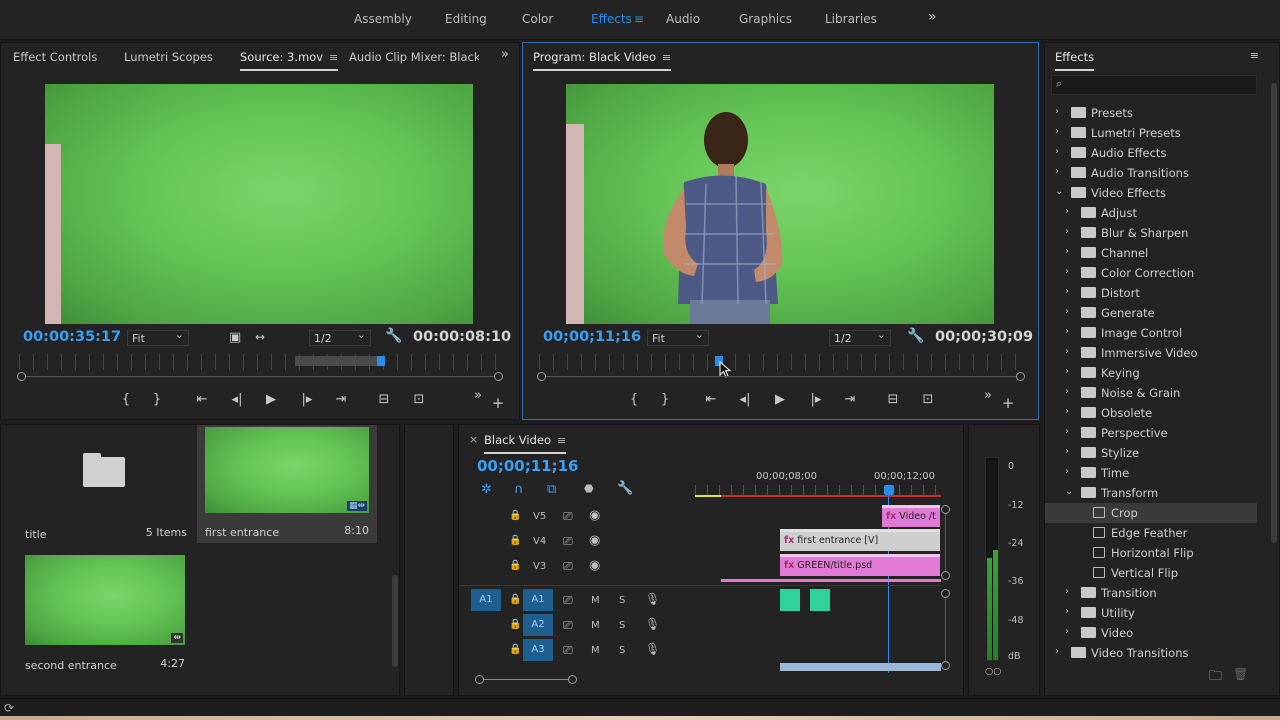  Describe the element at coordinates (529, 679) in the screenshot. I see `timeline-hscroll` at that location.